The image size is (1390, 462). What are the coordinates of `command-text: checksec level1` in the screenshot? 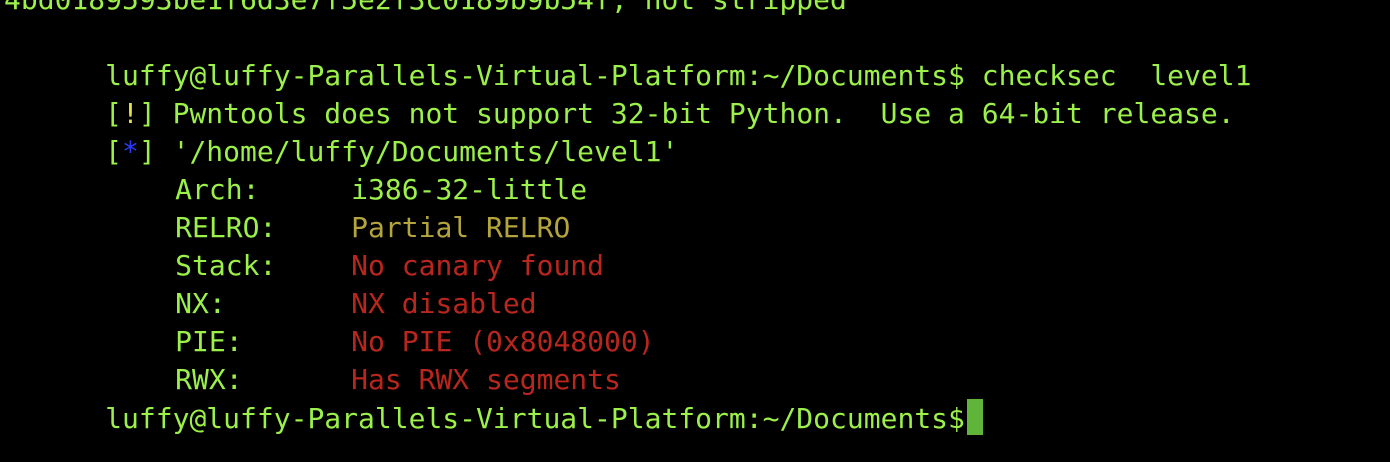 It's located at (1108, 75).